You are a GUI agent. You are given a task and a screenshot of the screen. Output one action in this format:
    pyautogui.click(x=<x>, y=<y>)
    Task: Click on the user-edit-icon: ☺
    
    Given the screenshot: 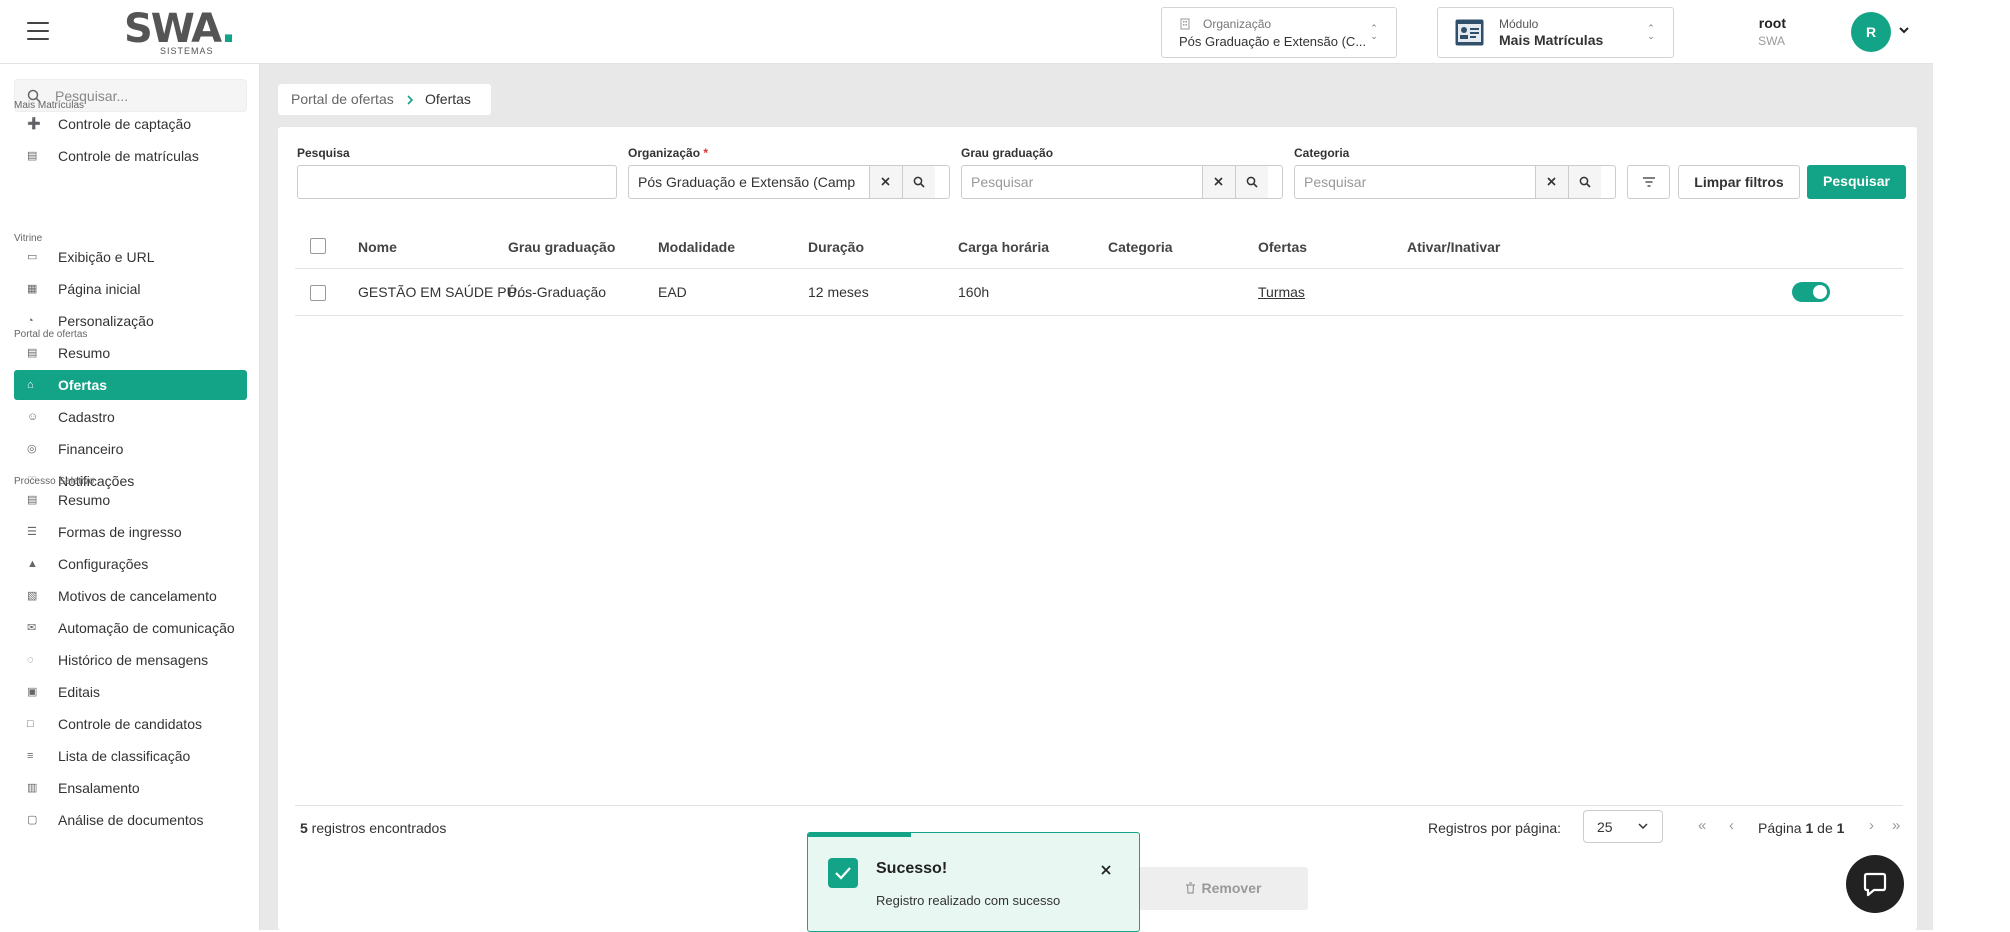 What is the action you would take?
    pyautogui.click(x=33, y=417)
    